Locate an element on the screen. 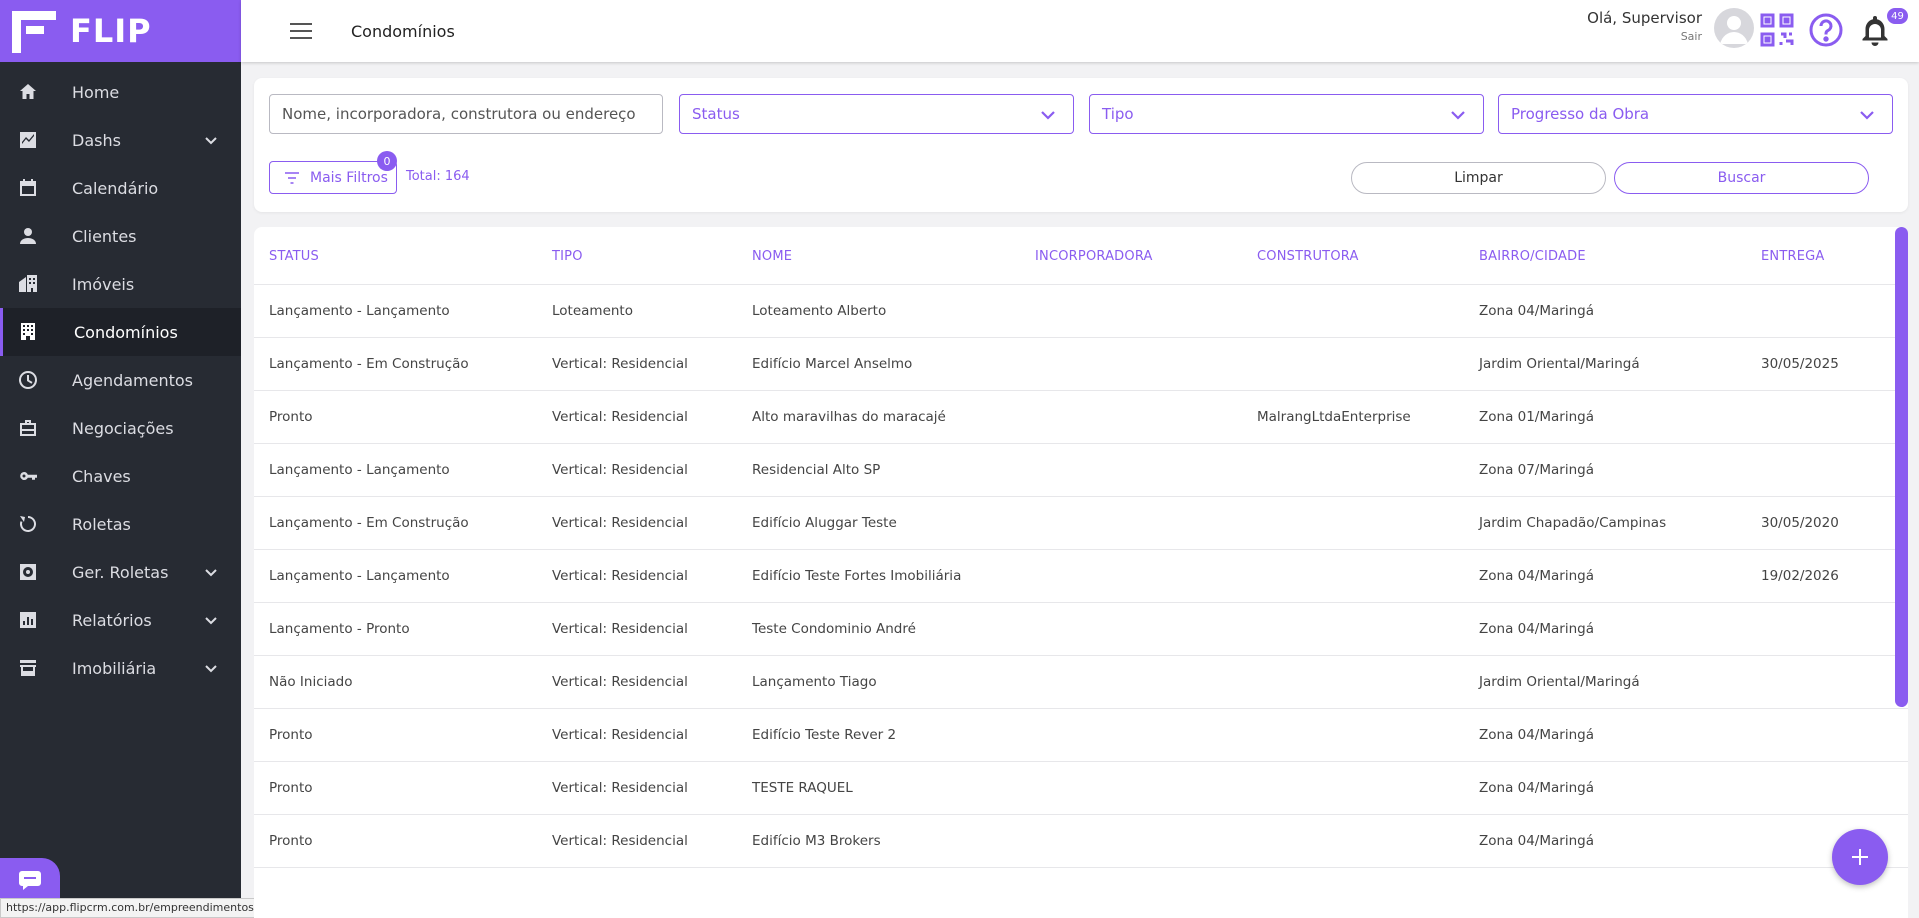 This screenshot has width=1919, height=918. sidebar-item-chaves: Chaves is located at coordinates (120, 476).